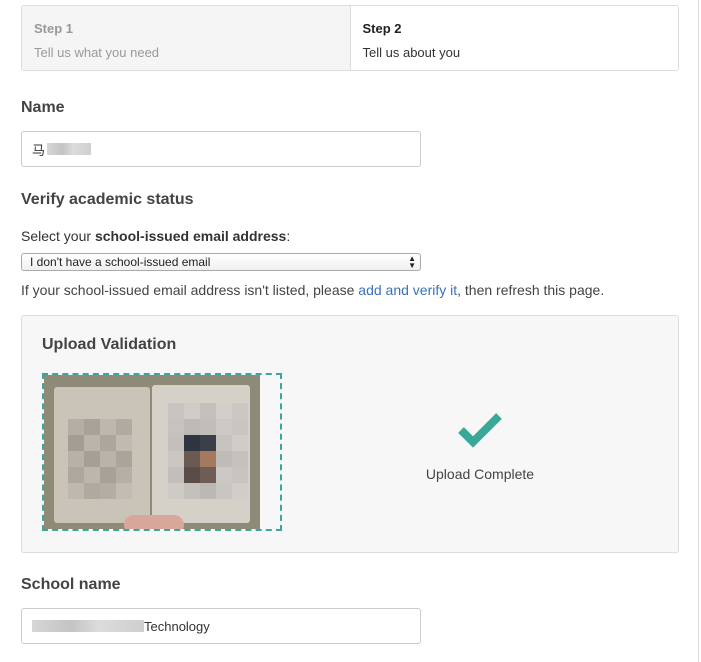 The height and width of the screenshot is (662, 701). What do you see at coordinates (109, 344) in the screenshot?
I see `upload-validation-title: Upload Validation` at bounding box center [109, 344].